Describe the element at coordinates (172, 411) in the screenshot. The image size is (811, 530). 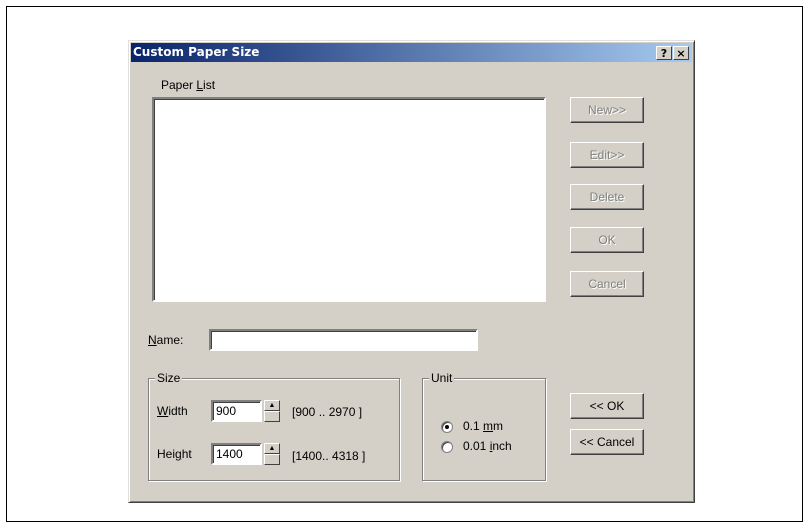
I see `width-label: Width` at that location.